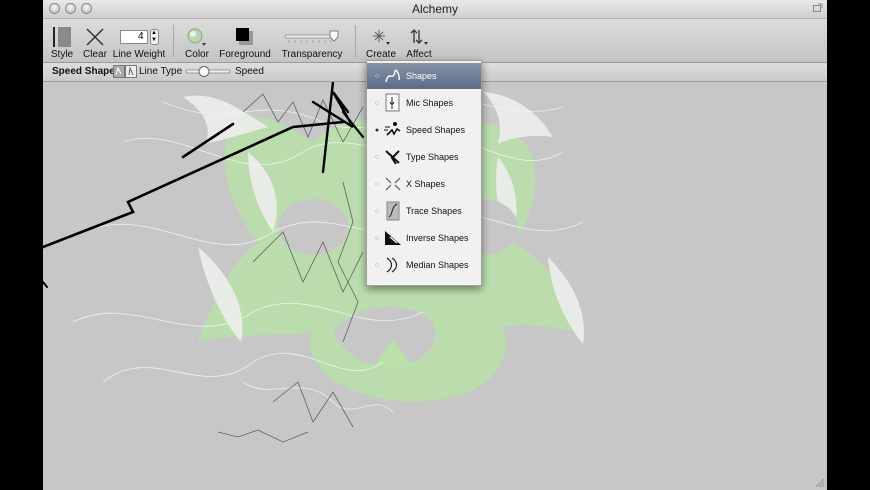 Image resolution: width=870 pixels, height=490 pixels. I want to click on type-shapes-icon, so click(393, 157).